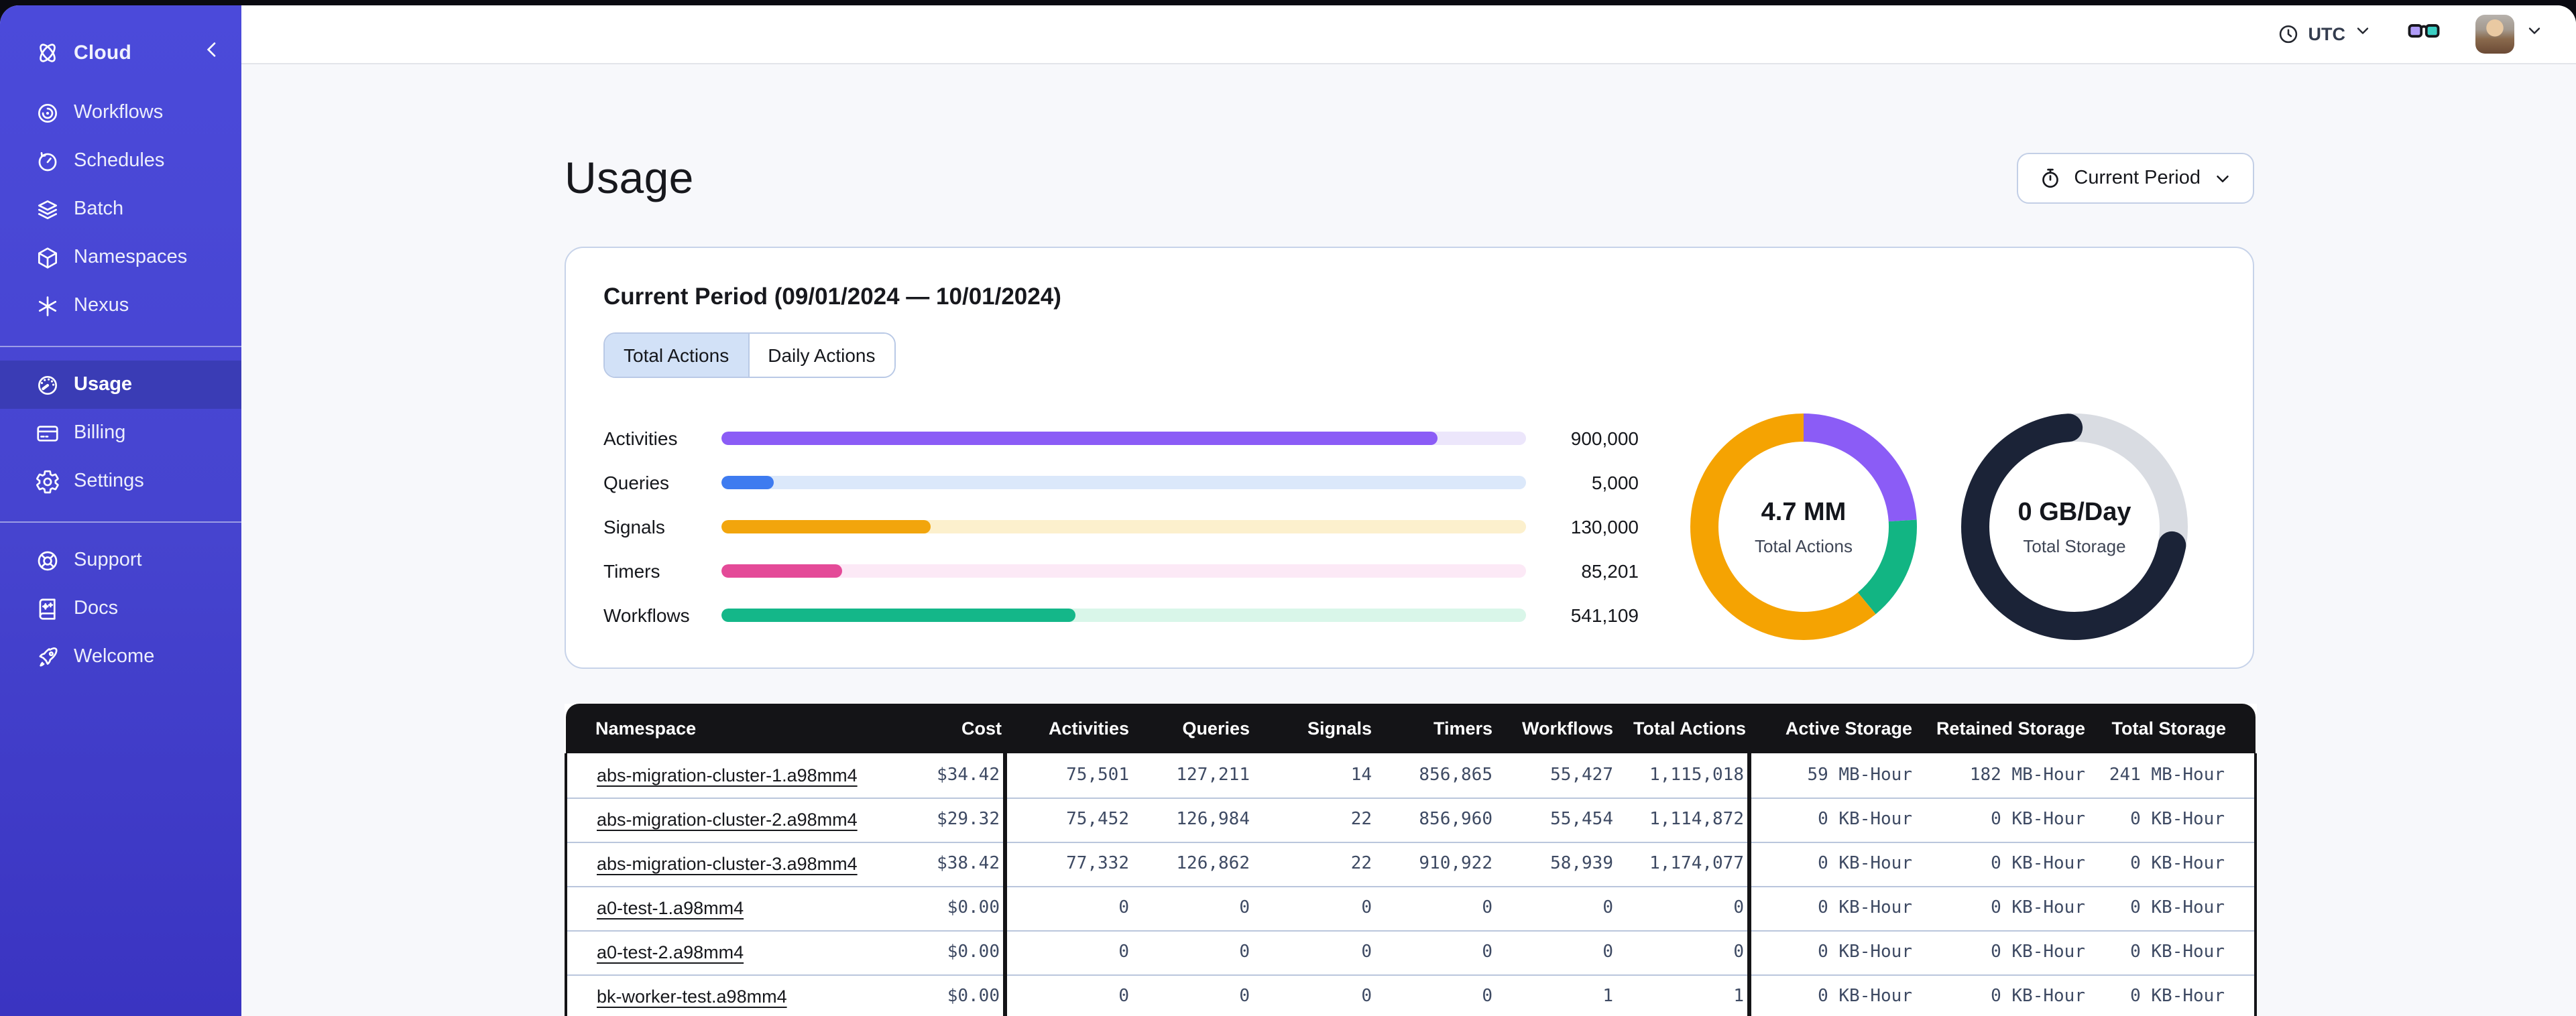 This screenshot has height=1016, width=2576. Describe the element at coordinates (120, 257) in the screenshot. I see `sidebar-item-namespaces: Namespaces` at that location.